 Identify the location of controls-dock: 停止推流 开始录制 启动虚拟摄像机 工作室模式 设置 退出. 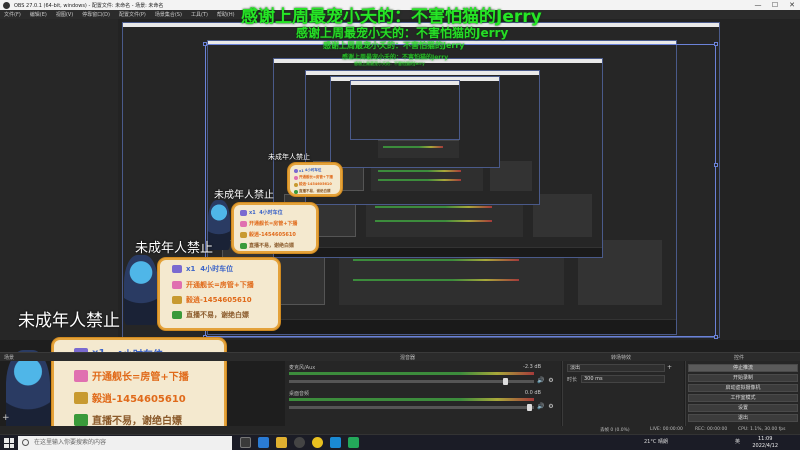
(742, 393).